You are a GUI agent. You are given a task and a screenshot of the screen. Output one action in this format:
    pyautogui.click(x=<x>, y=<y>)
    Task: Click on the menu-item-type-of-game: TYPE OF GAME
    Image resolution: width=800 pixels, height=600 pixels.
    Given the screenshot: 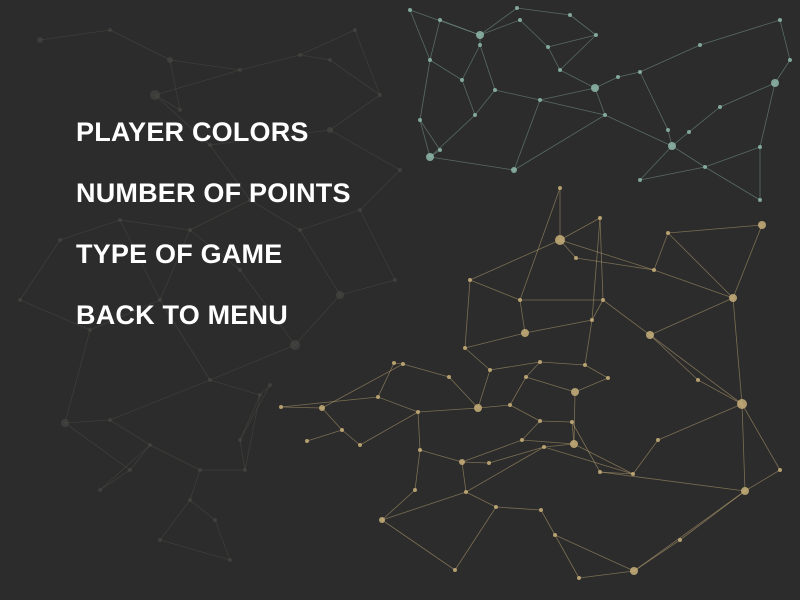 What is the action you would take?
    pyautogui.click(x=213, y=254)
    